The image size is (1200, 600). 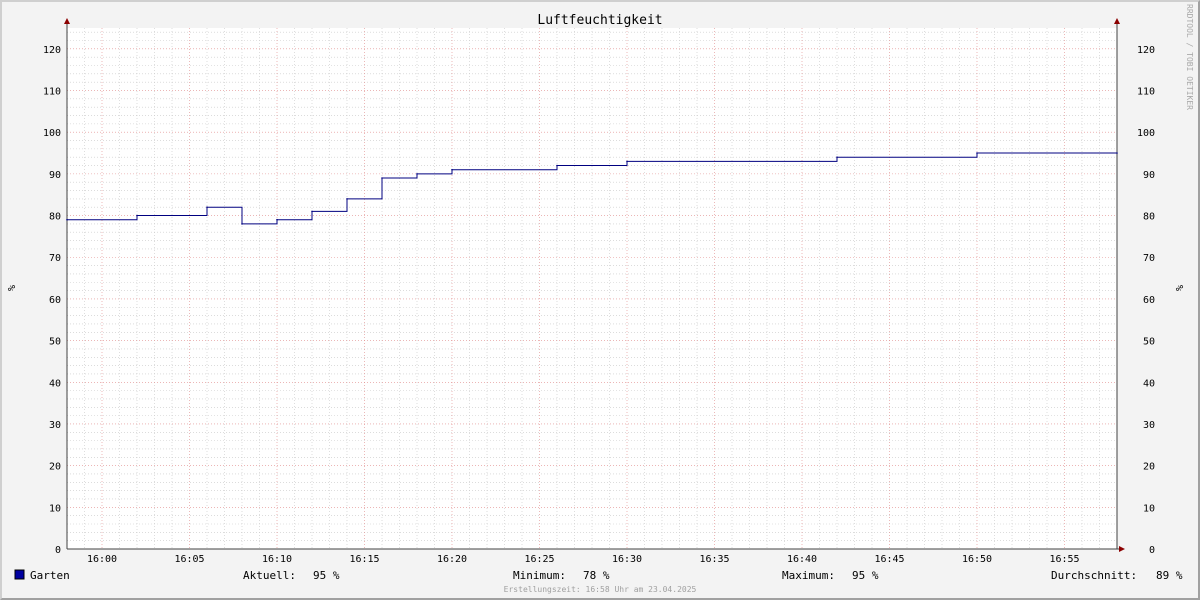 I want to click on chart-title: Luftfeuchtigkeit, so click(x=599, y=20).